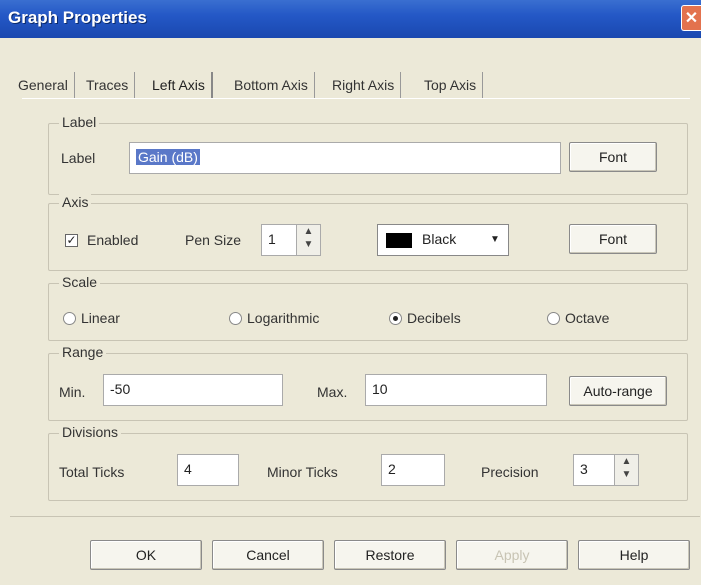 Image resolution: width=701 pixels, height=585 pixels. Describe the element at coordinates (413, 470) in the screenshot. I see `minor-ticks-input: 2` at that location.